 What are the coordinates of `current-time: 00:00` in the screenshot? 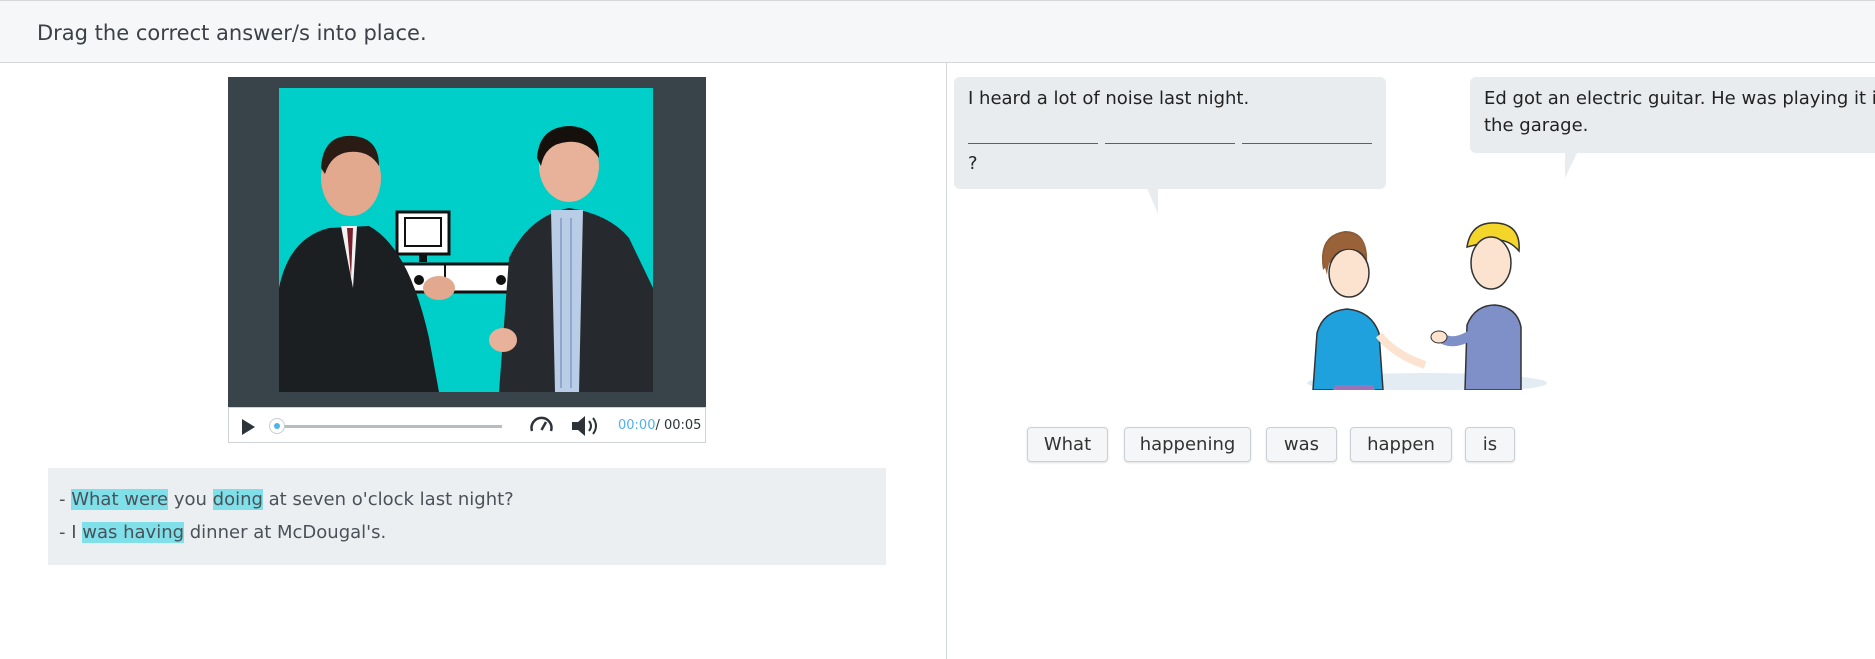 It's located at (637, 425).